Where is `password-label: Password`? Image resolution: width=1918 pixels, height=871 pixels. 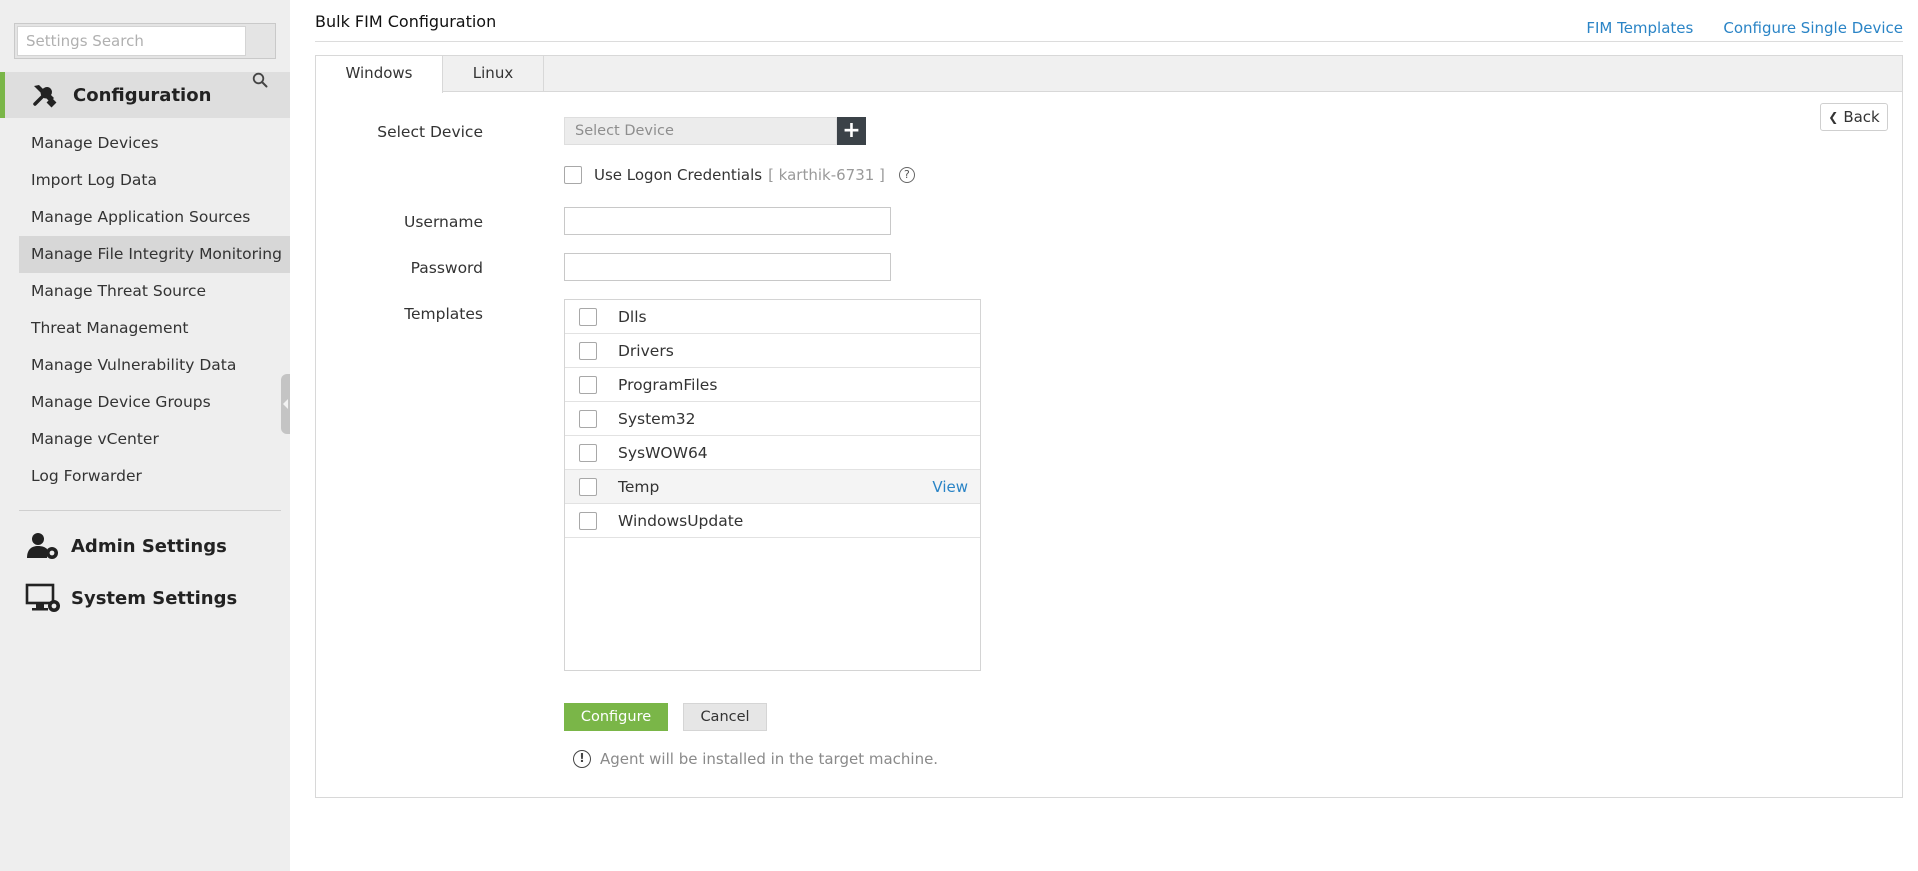 password-label: Password is located at coordinates (446, 268).